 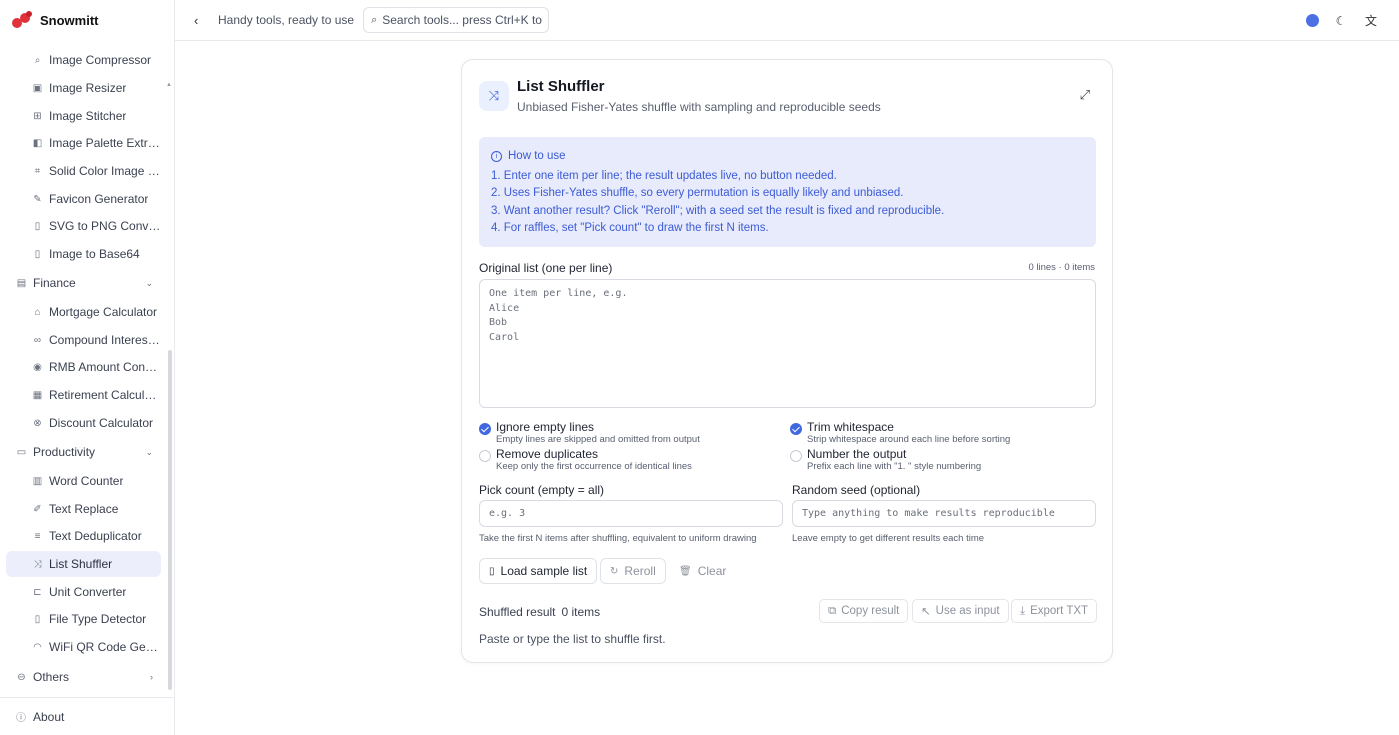 I want to click on export-txt-button: ⤓ Export TXT, so click(x=1054, y=611).